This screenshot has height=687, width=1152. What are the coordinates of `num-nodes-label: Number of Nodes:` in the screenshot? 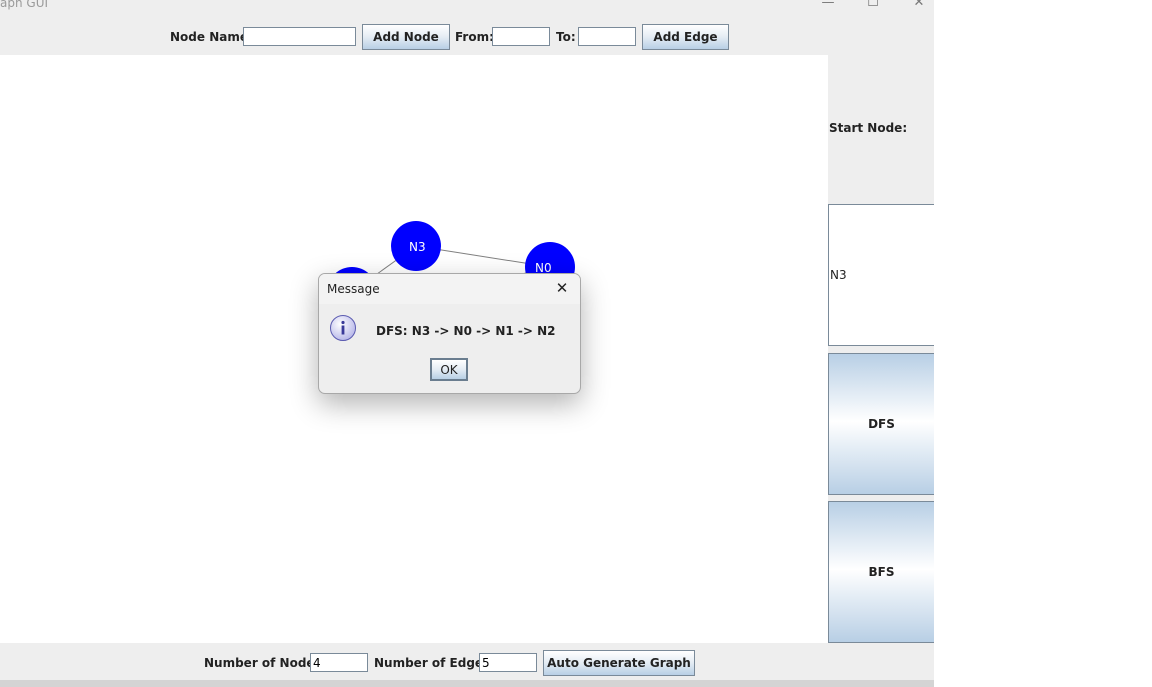 It's located at (265, 663).